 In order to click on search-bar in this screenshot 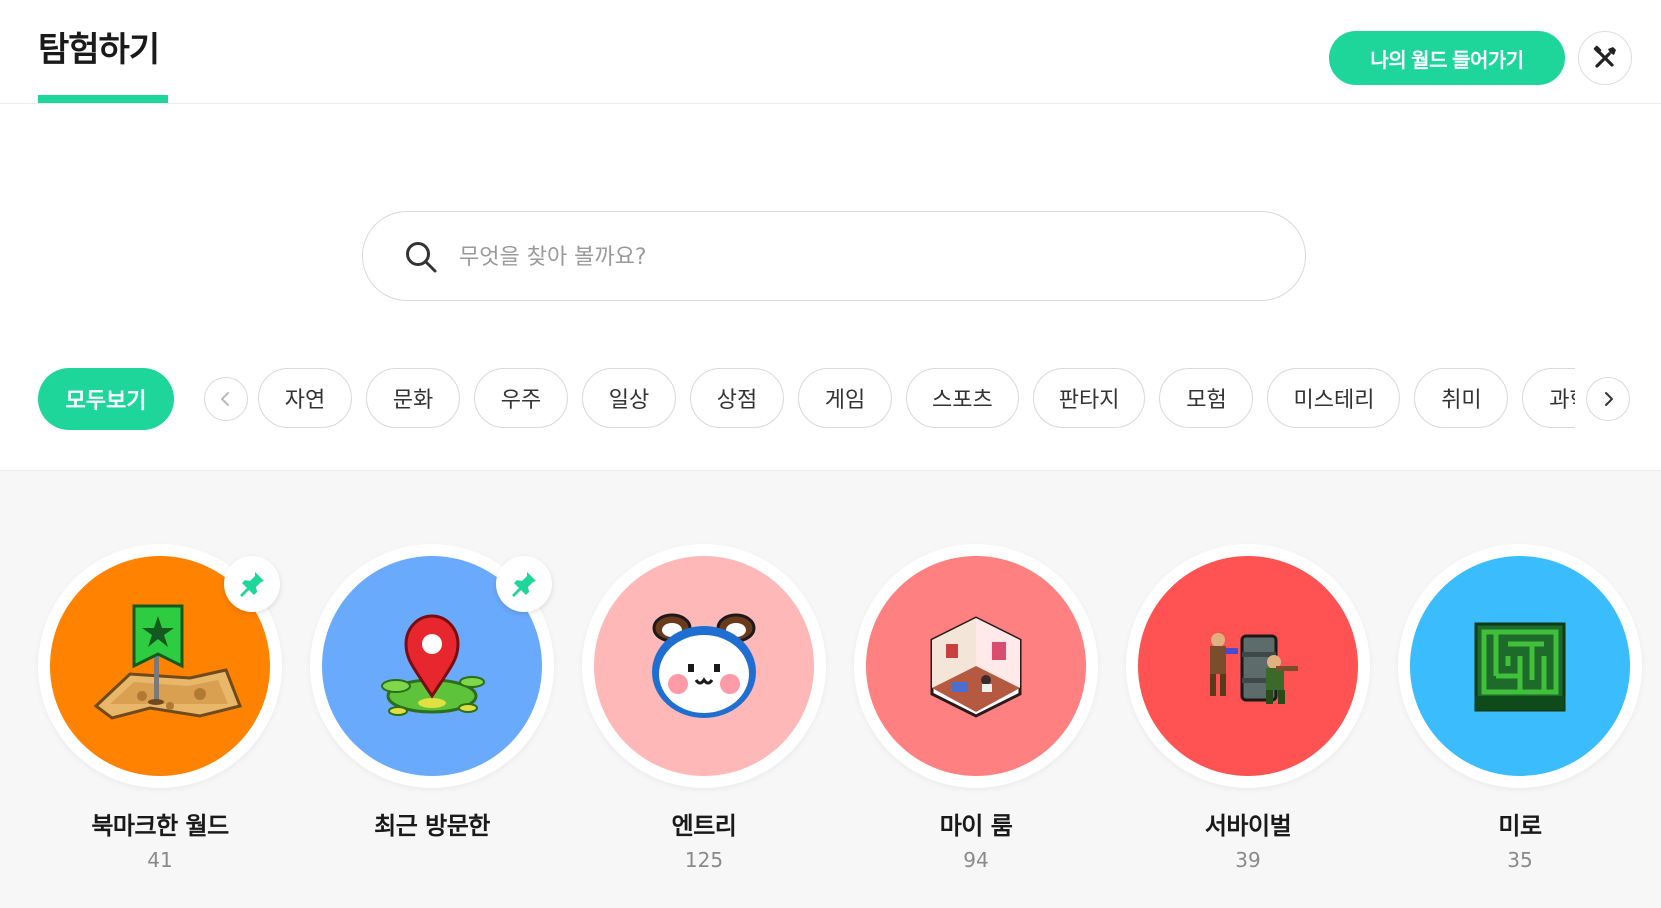, I will do `click(834, 256)`.